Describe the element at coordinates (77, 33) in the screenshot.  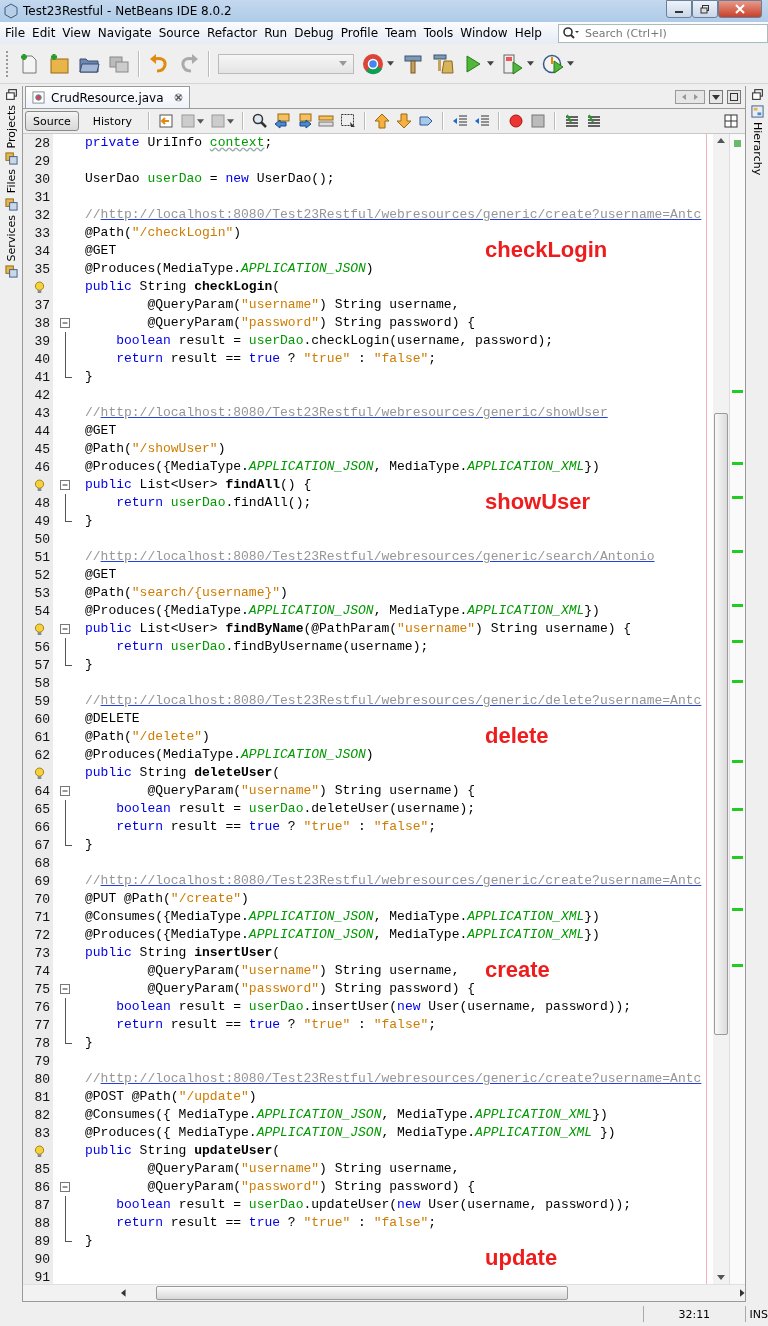
I see `menu-item: View` at that location.